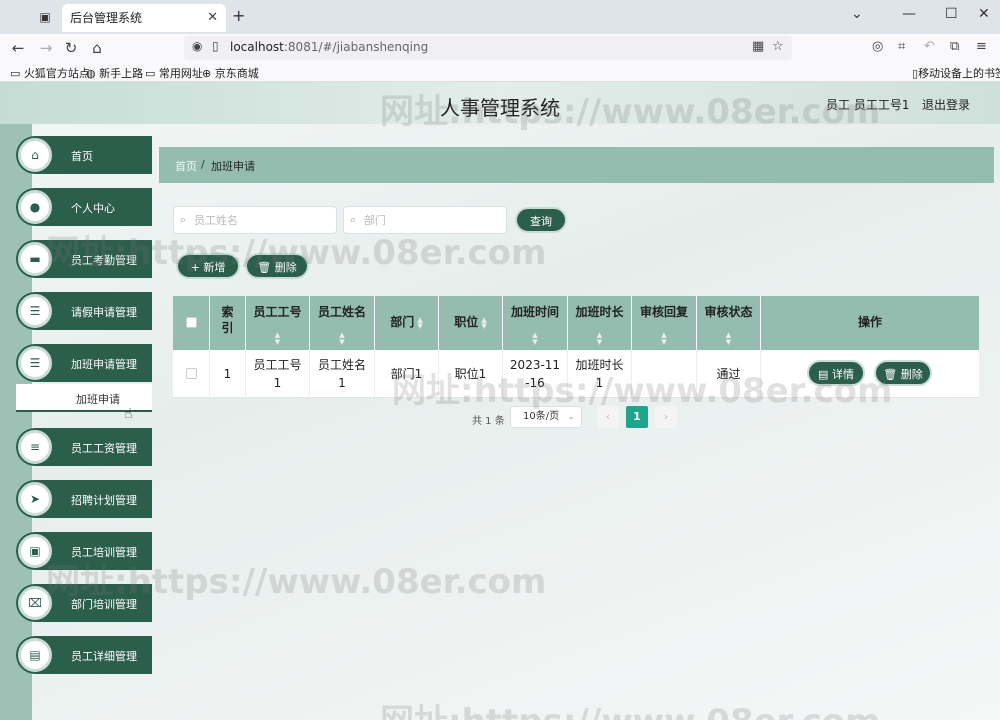 This screenshot has width=1000, height=720. What do you see at coordinates (429, 220) in the screenshot?
I see `search-dept-input` at bounding box center [429, 220].